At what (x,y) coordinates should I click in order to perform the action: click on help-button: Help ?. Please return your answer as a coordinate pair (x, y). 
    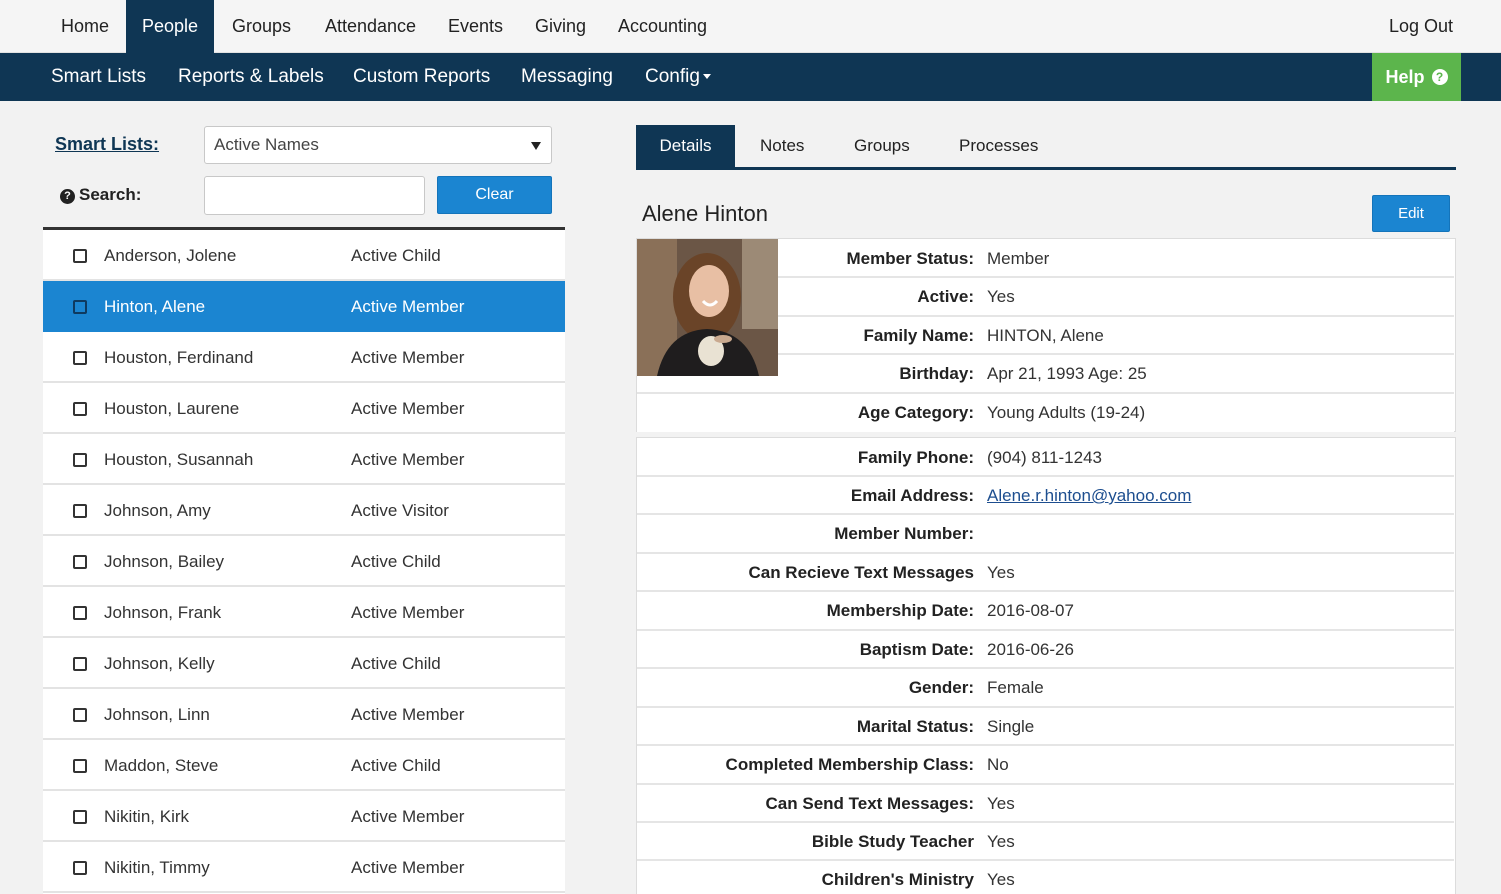
    Looking at the image, I should click on (1416, 77).